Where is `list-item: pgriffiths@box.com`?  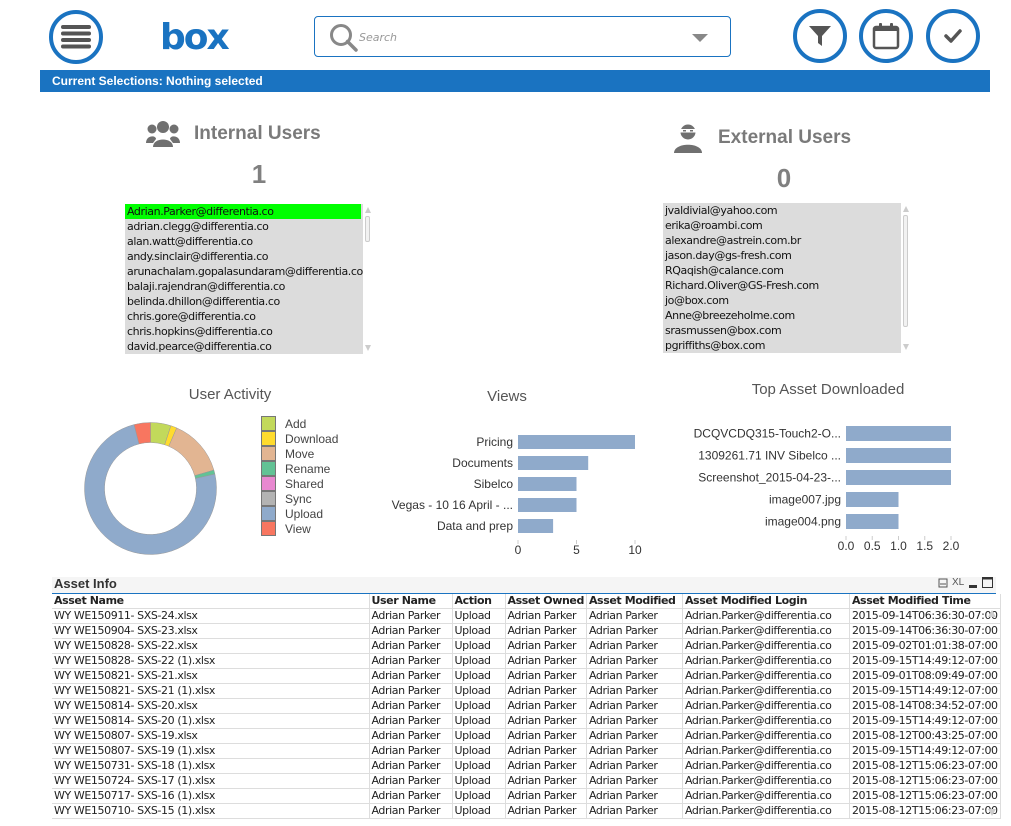
list-item: pgriffiths@box.com is located at coordinates (781, 345).